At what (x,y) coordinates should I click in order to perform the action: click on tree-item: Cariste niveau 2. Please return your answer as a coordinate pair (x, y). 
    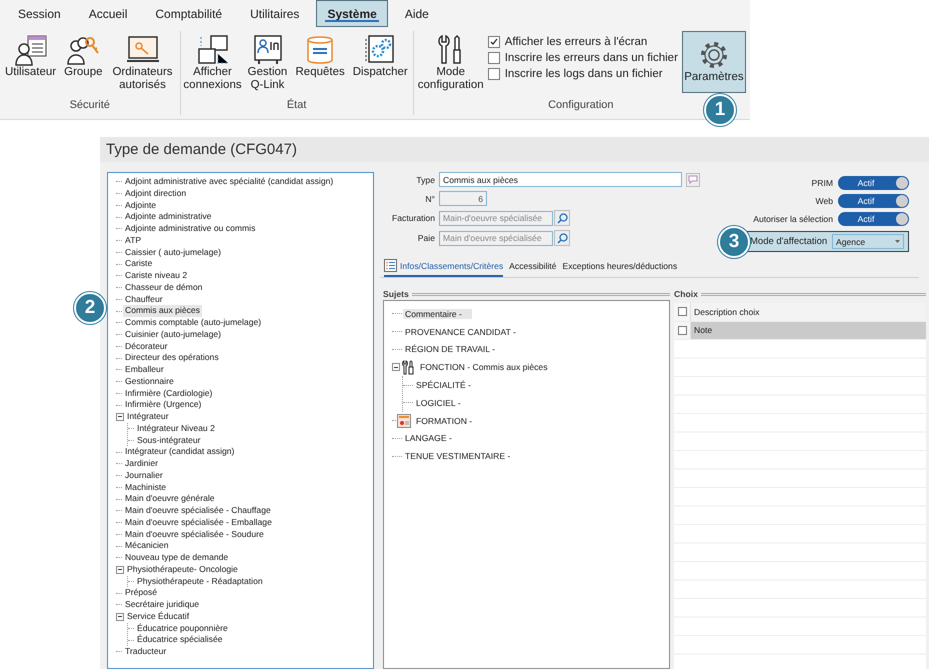
    Looking at the image, I should click on (156, 276).